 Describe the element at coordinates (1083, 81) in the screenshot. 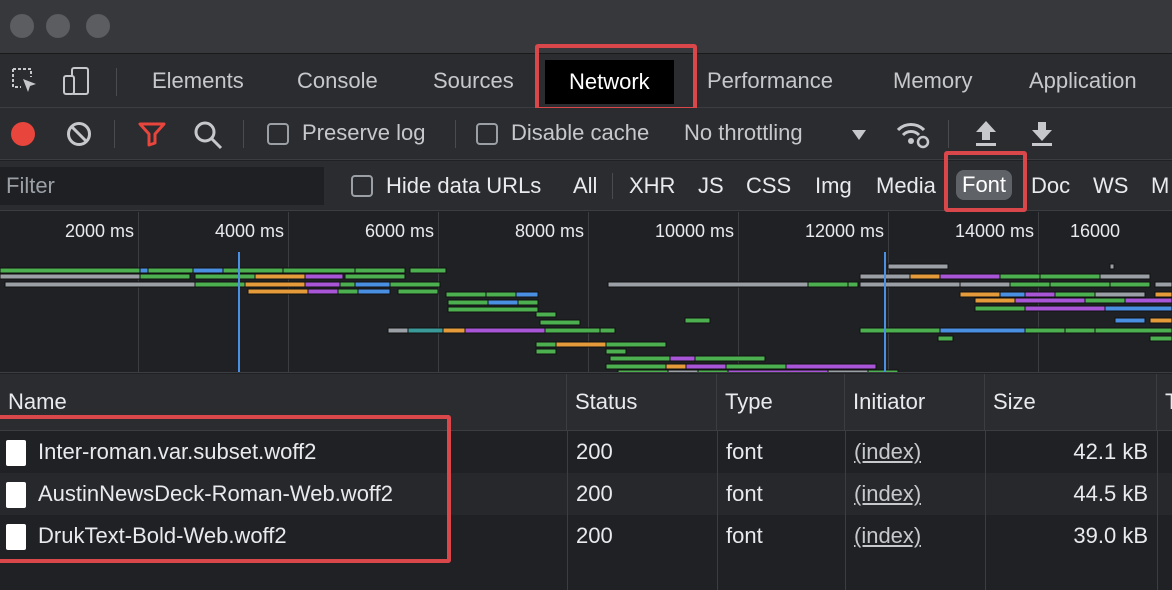

I see `tab-application: Application` at that location.